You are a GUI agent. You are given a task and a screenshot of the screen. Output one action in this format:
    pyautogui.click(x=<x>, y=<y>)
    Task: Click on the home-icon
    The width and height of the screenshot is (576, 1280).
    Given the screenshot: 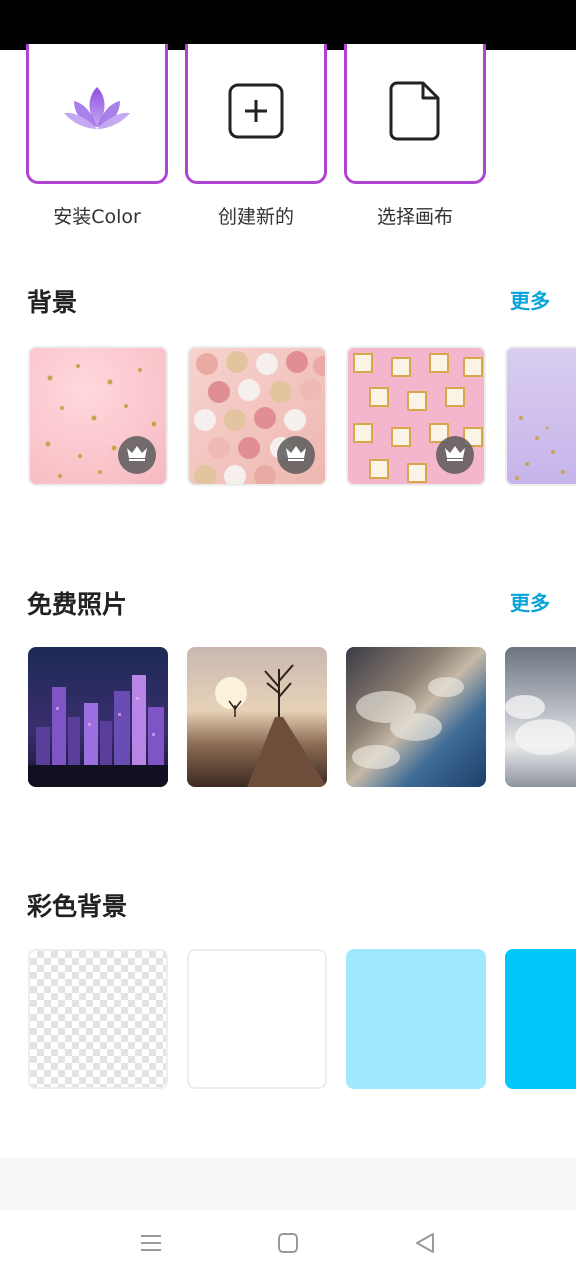 What is the action you would take?
    pyautogui.click(x=288, y=1245)
    